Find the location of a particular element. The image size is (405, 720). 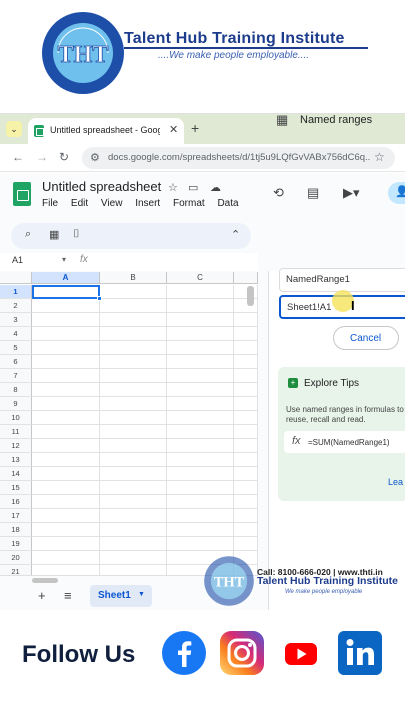

row-header-16: 16 is located at coordinates (16, 502).